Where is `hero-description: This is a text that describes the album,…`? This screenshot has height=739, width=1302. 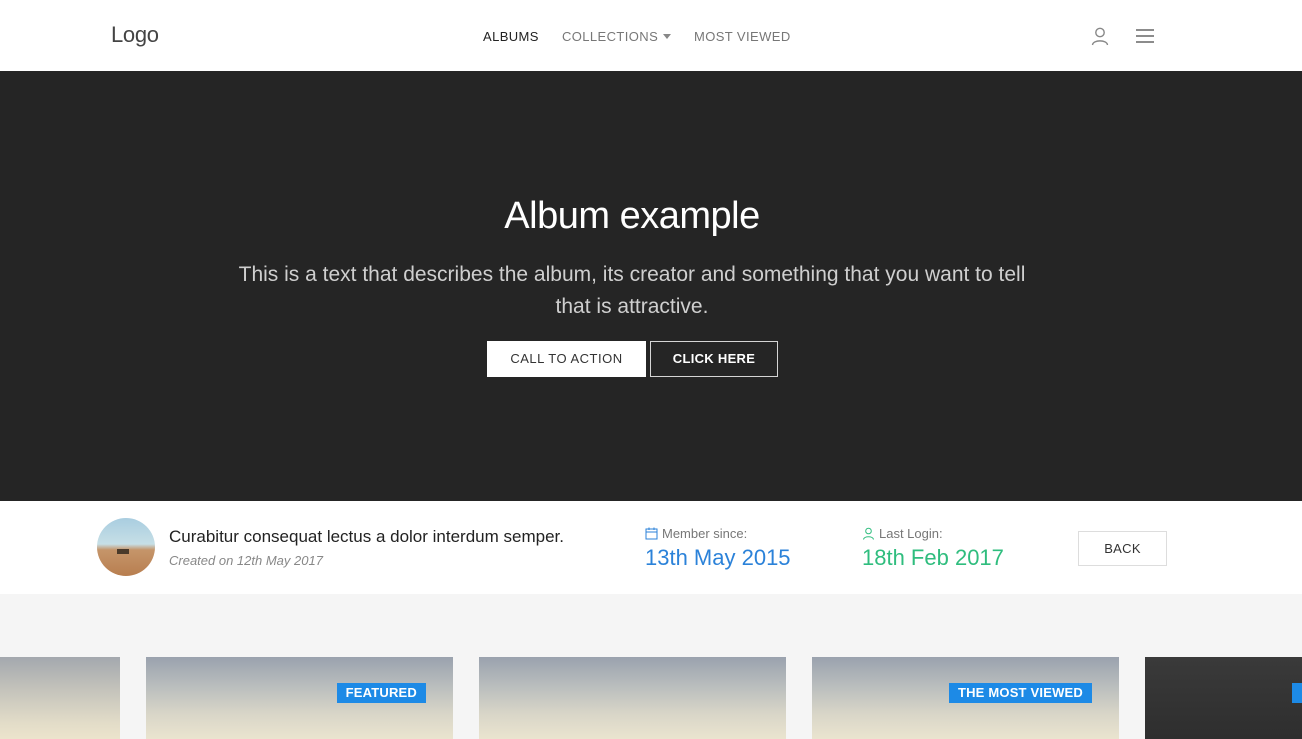
hero-description: This is a text that describes the album,… is located at coordinates (632, 290).